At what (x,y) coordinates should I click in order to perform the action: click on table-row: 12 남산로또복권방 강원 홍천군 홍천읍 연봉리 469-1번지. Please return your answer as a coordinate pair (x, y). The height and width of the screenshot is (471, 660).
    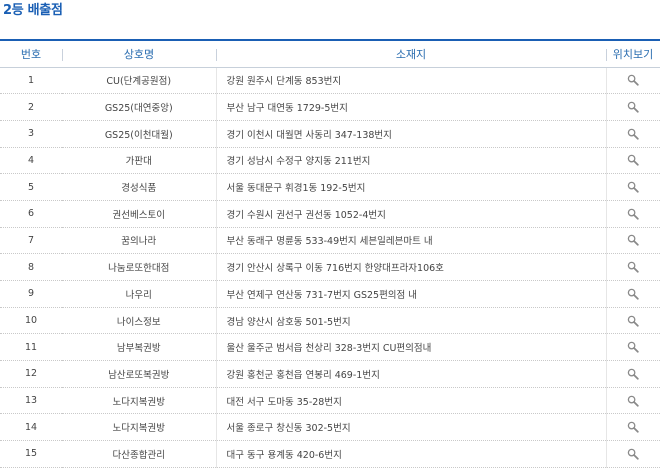
    Looking at the image, I should click on (330, 374).